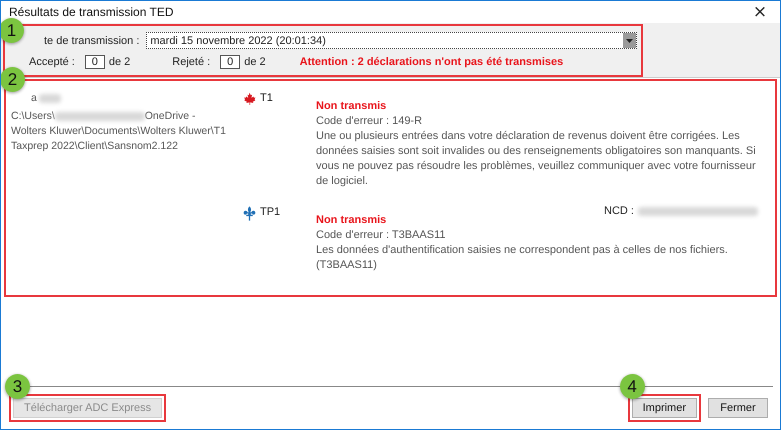  Describe the element at coordinates (49, 98) in the screenshot. I see `redaction-blur` at that location.